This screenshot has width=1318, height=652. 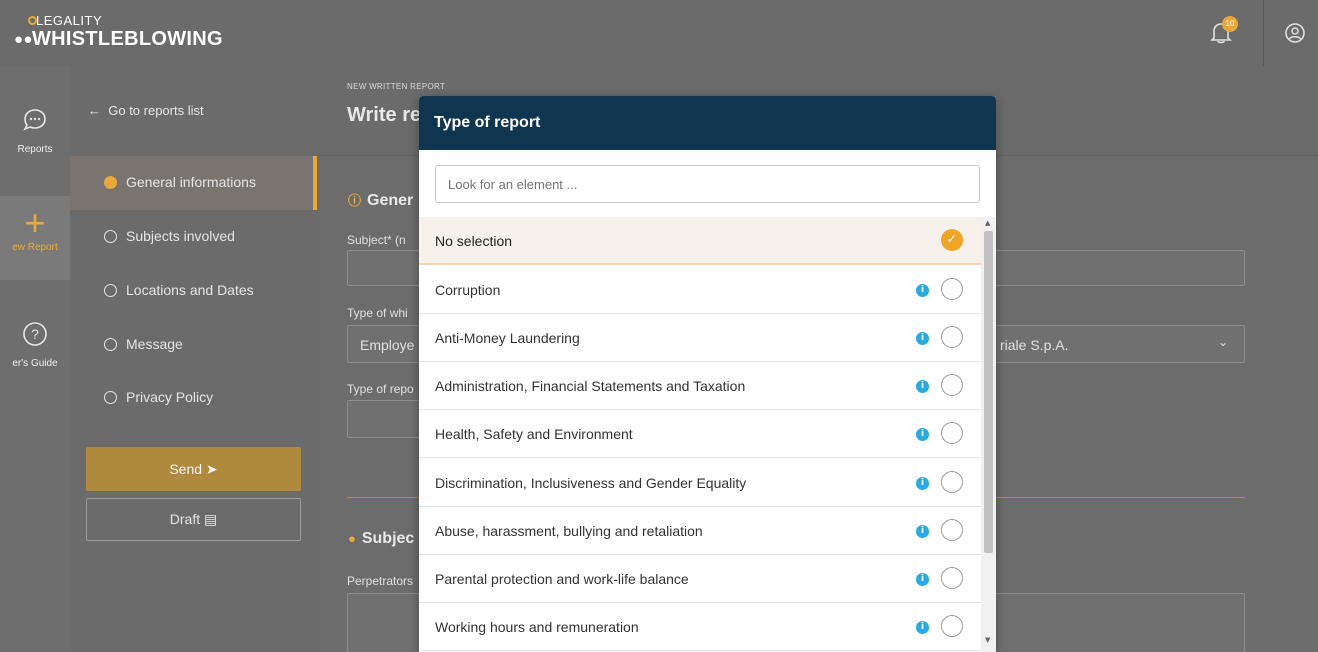 What do you see at coordinates (118, 32) in the screenshot?
I see `app-logo: LEGALITY ●●WHISTLEBLOWING` at bounding box center [118, 32].